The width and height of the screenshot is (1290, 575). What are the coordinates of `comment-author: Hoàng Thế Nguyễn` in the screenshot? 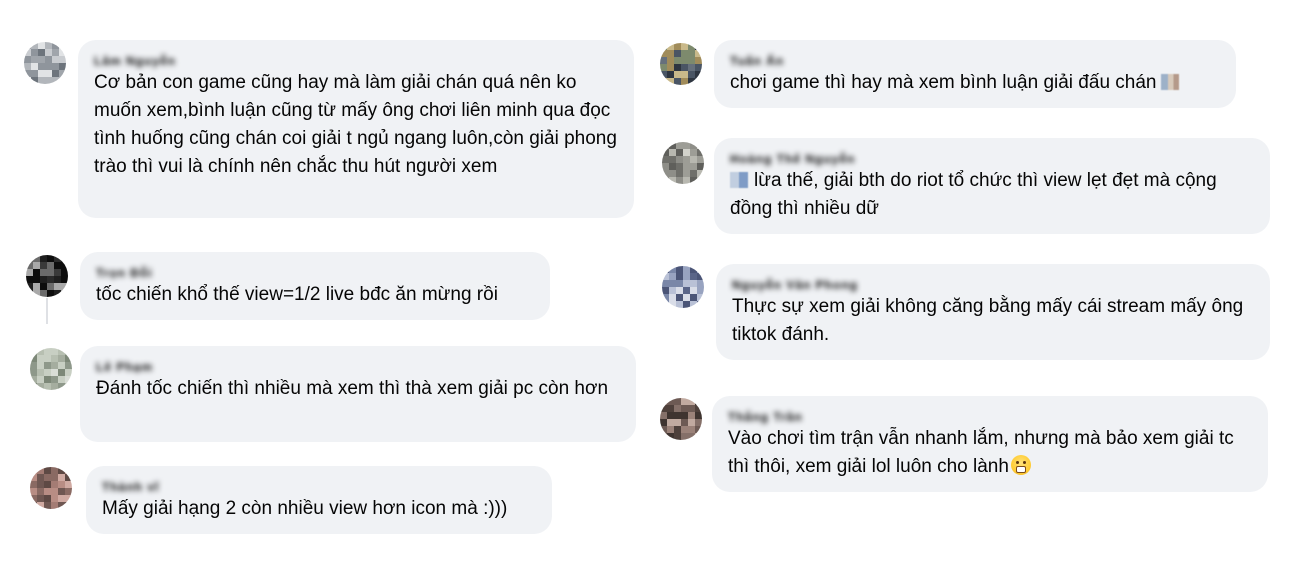 It's located at (993, 158).